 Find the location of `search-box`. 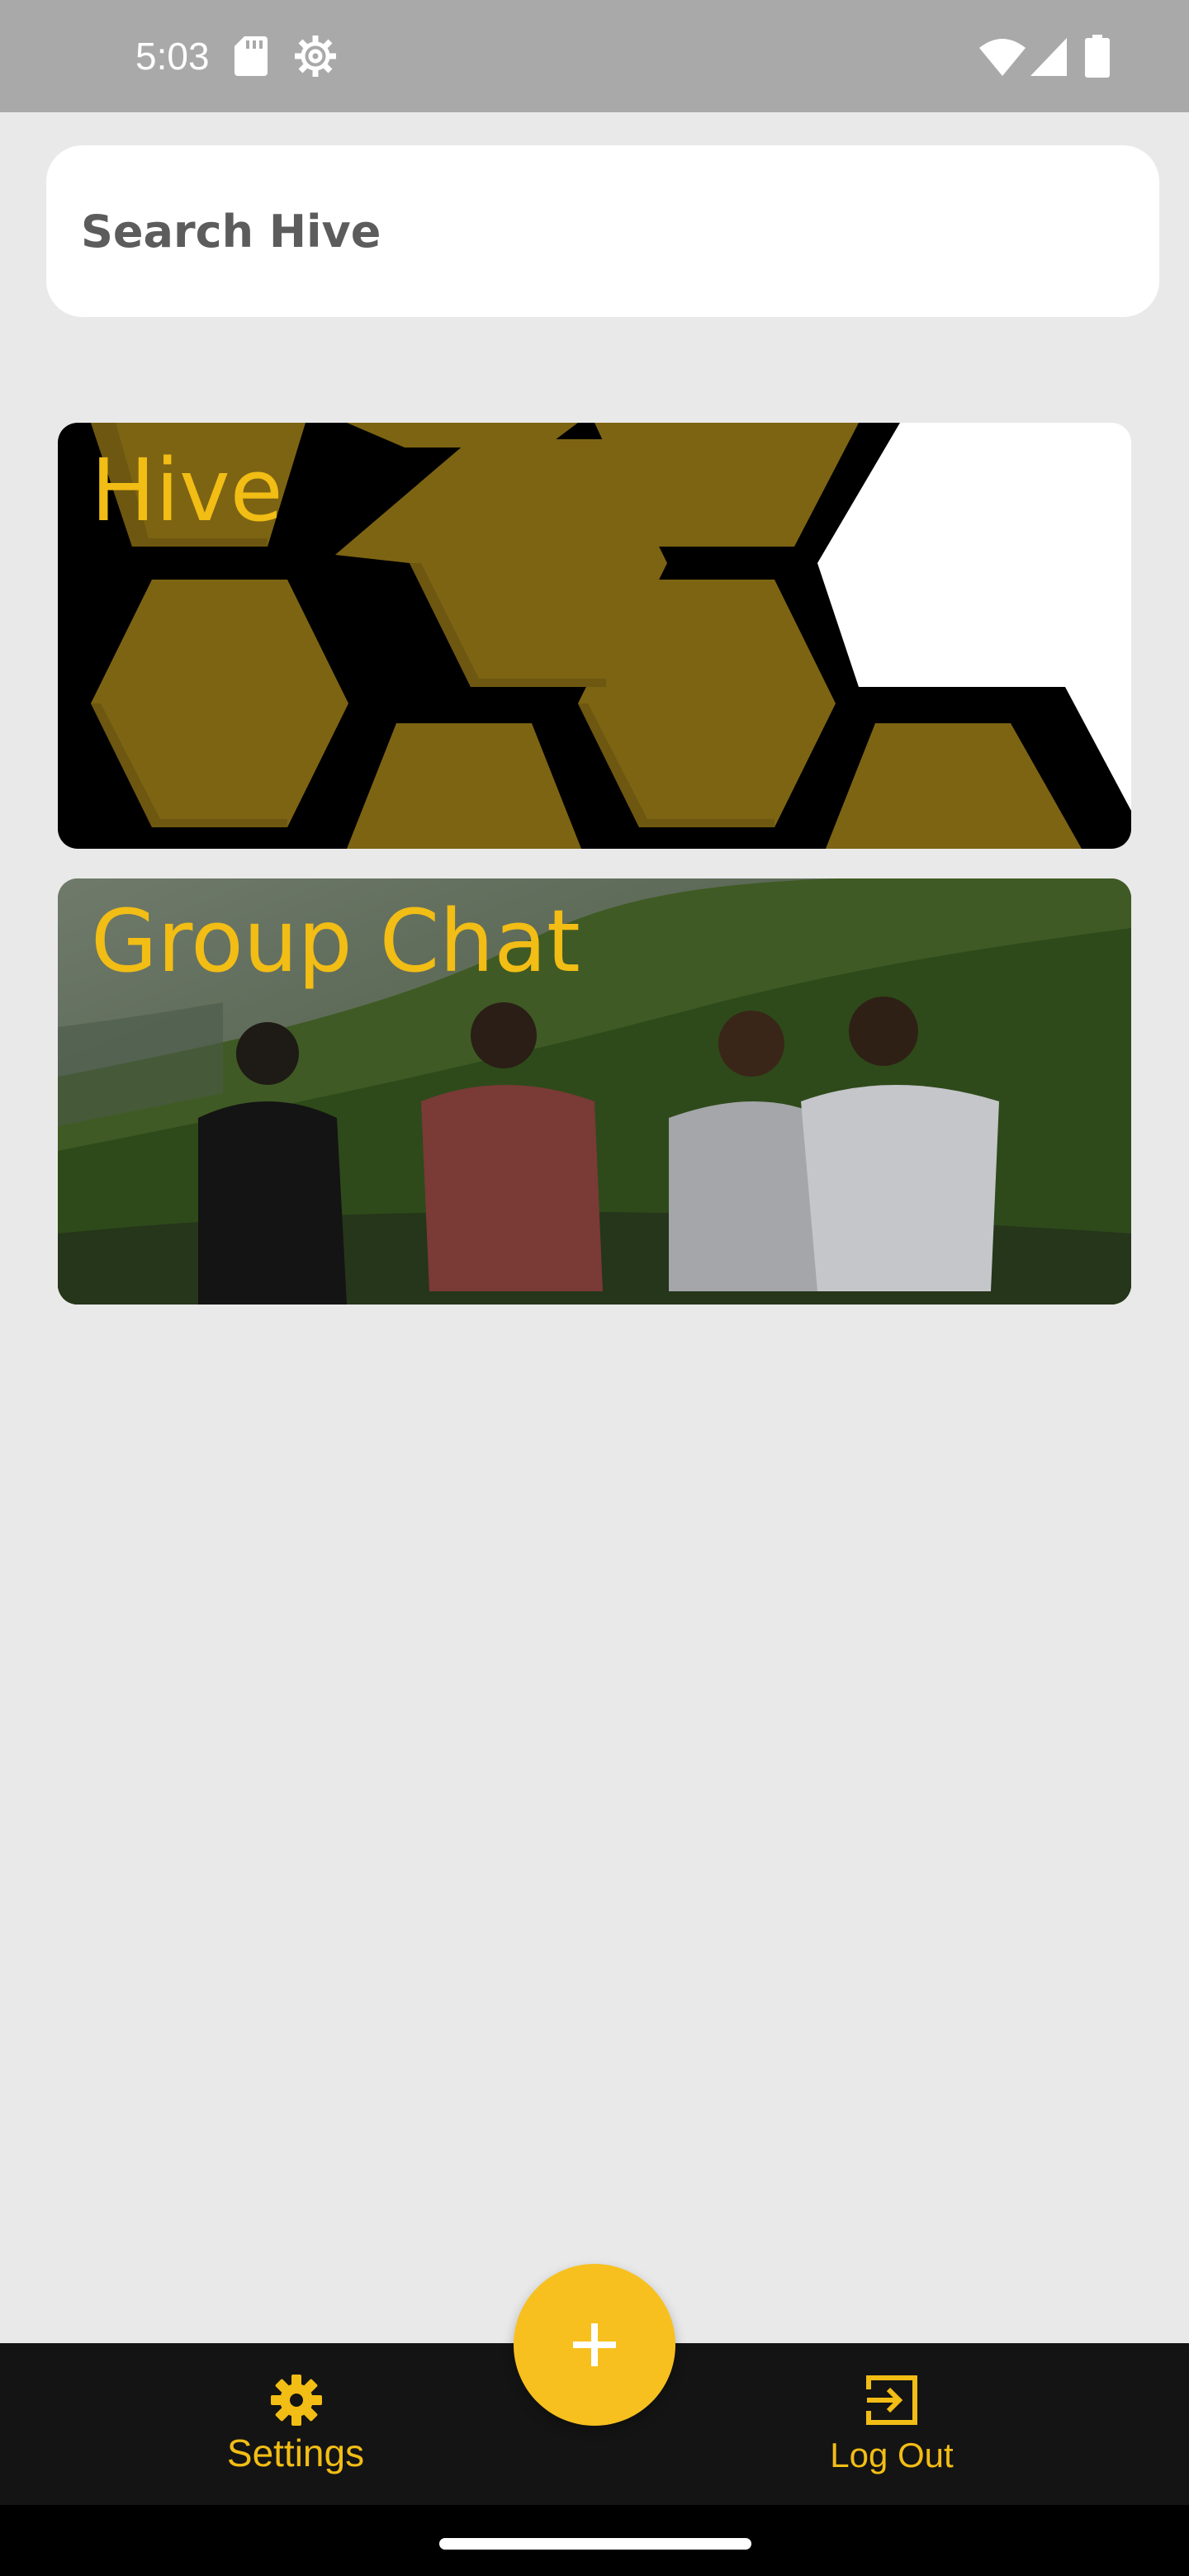

search-box is located at coordinates (602, 231).